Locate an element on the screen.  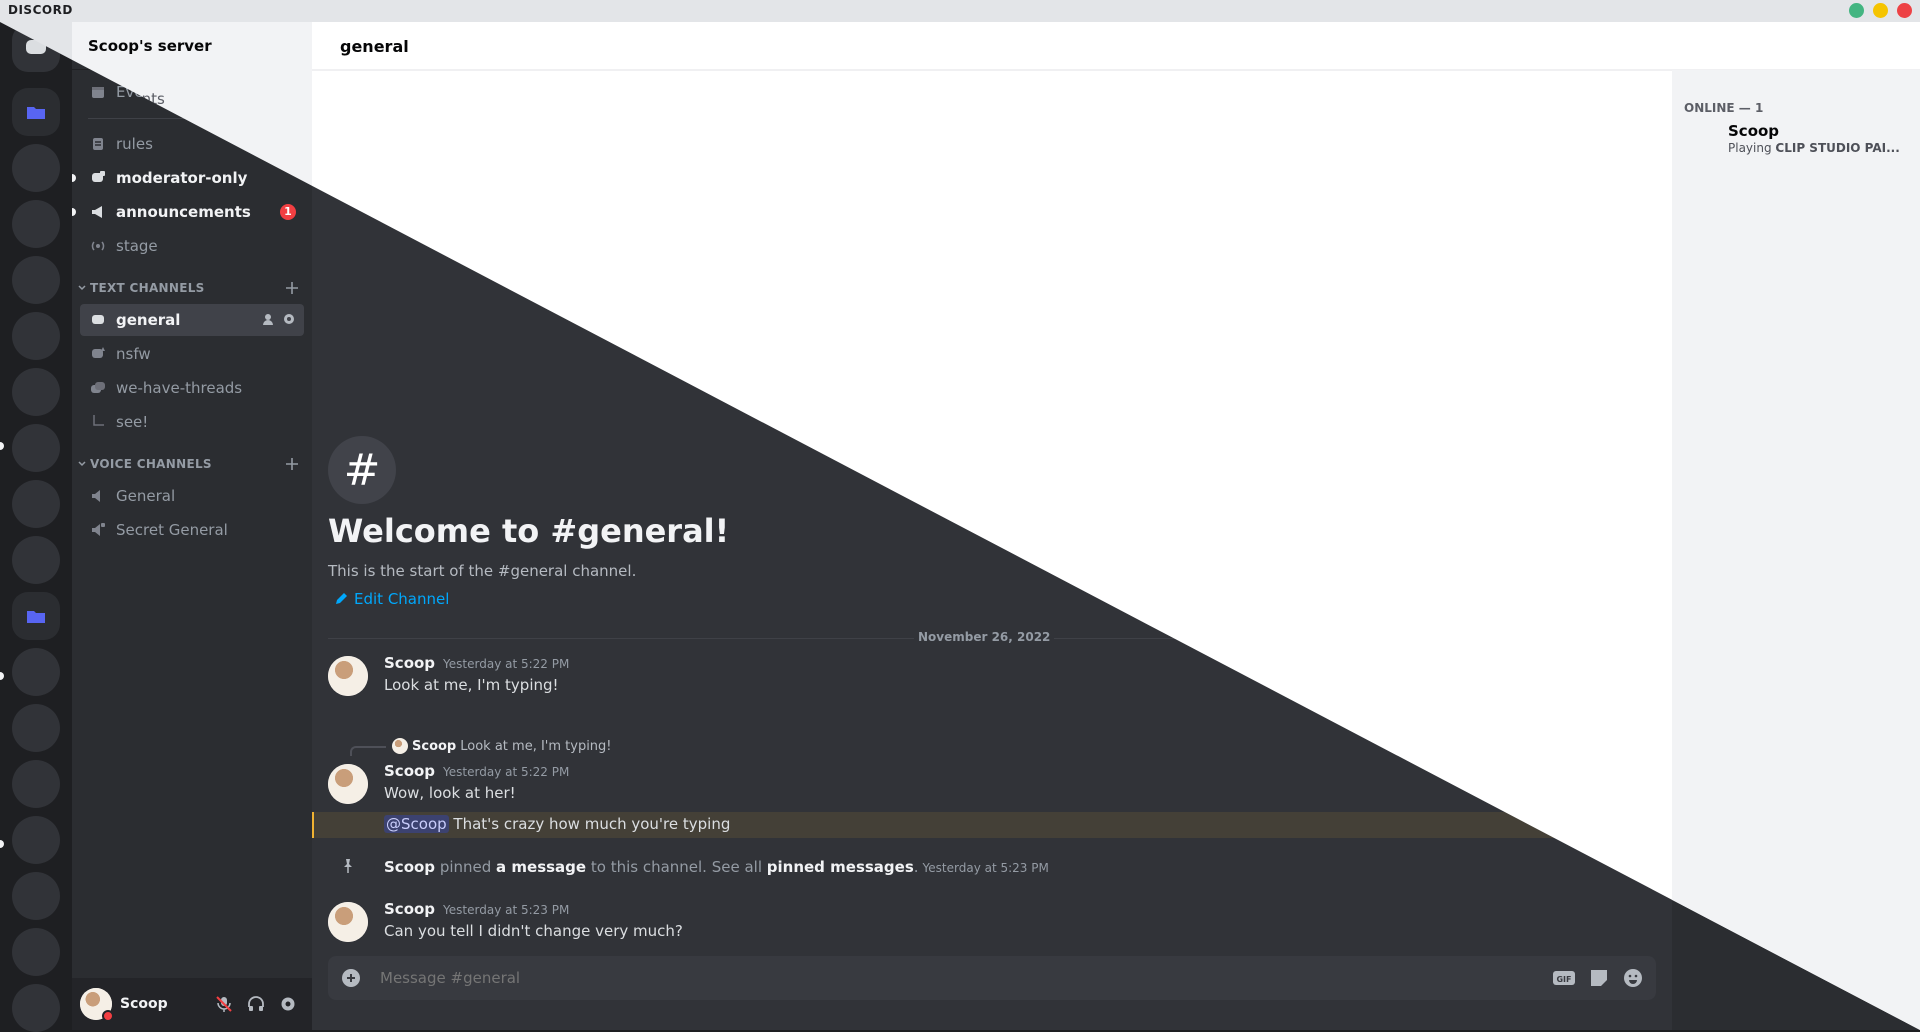
pinned-message-link: a message is located at coordinates (541, 867).